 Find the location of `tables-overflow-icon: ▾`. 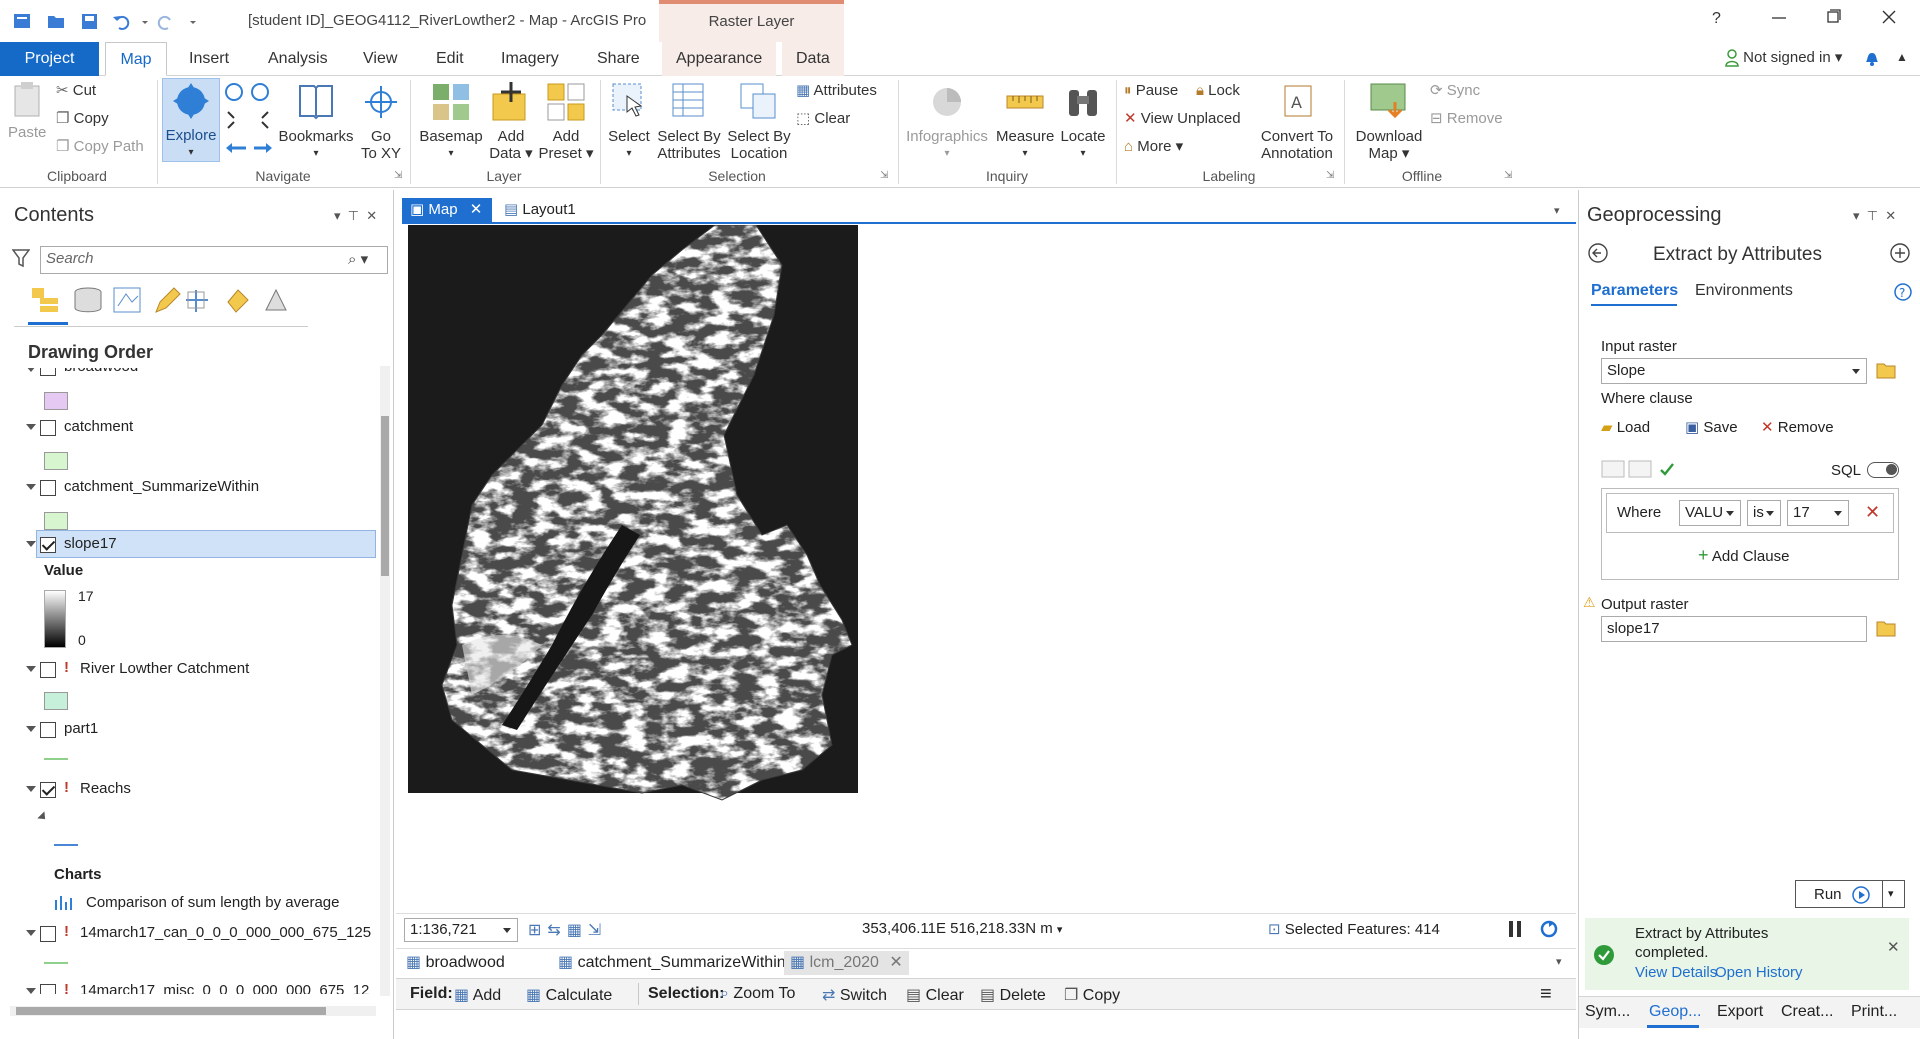

tables-overflow-icon: ▾ is located at coordinates (1559, 961).